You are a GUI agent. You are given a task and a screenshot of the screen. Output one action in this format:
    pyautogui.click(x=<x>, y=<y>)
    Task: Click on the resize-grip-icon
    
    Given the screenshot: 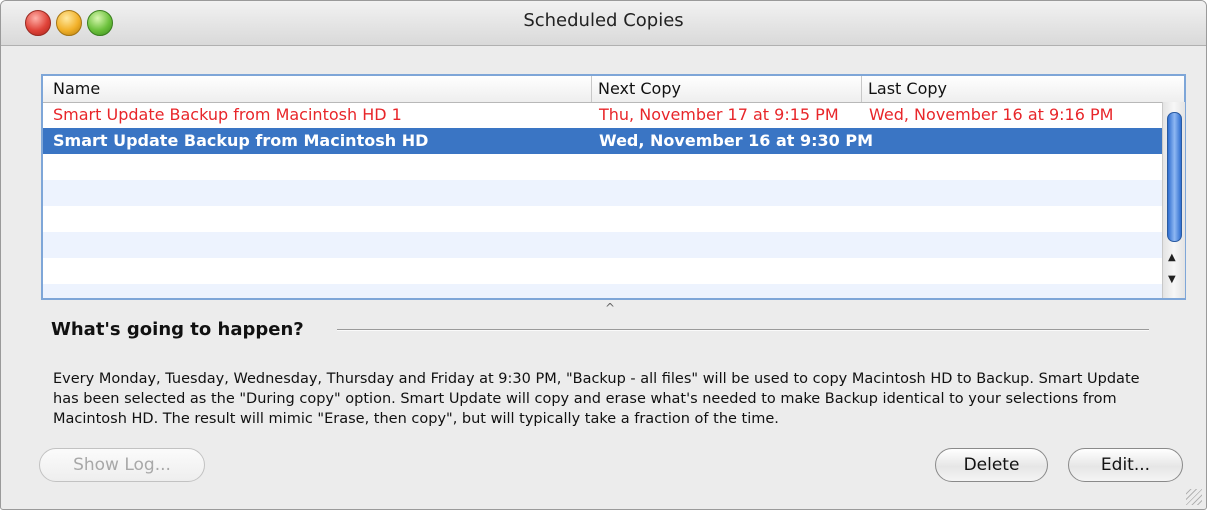 What is the action you would take?
    pyautogui.click(x=1194, y=497)
    